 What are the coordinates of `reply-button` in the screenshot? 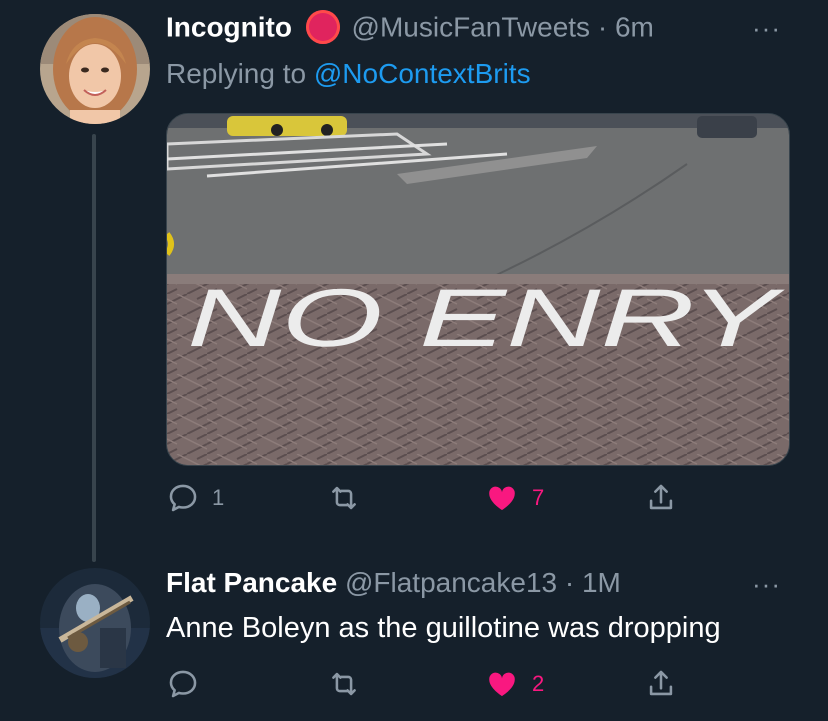 It's located at (189, 684).